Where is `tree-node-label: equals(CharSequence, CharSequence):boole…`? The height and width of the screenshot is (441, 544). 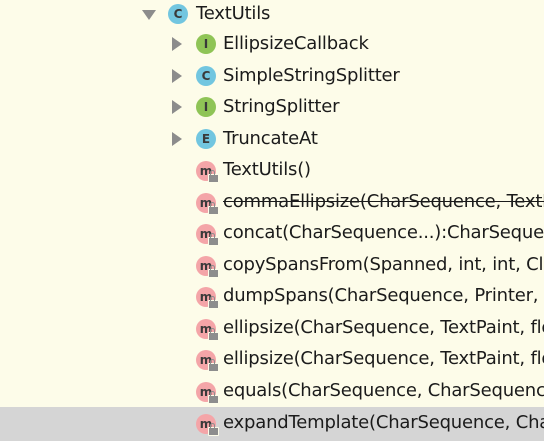 tree-node-label: equals(CharSequence, CharSequence):boole… is located at coordinates (383, 390).